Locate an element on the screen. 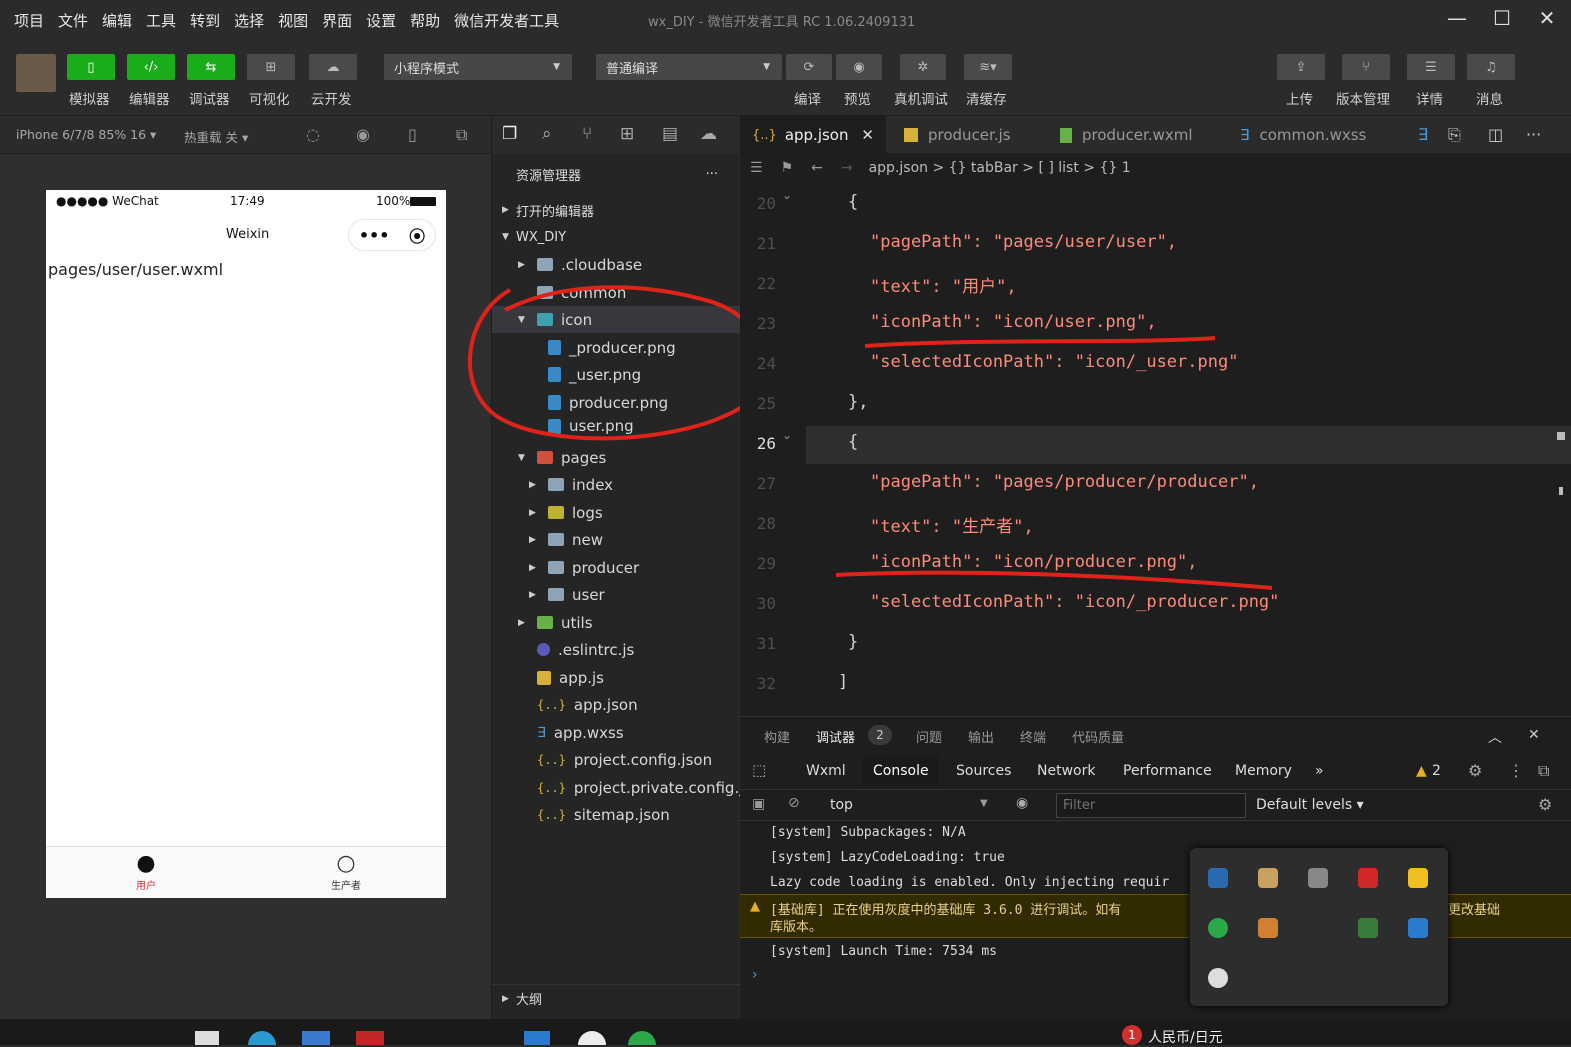 The height and width of the screenshot is (1047, 1571). cat-icon is located at coordinates (1268, 878).